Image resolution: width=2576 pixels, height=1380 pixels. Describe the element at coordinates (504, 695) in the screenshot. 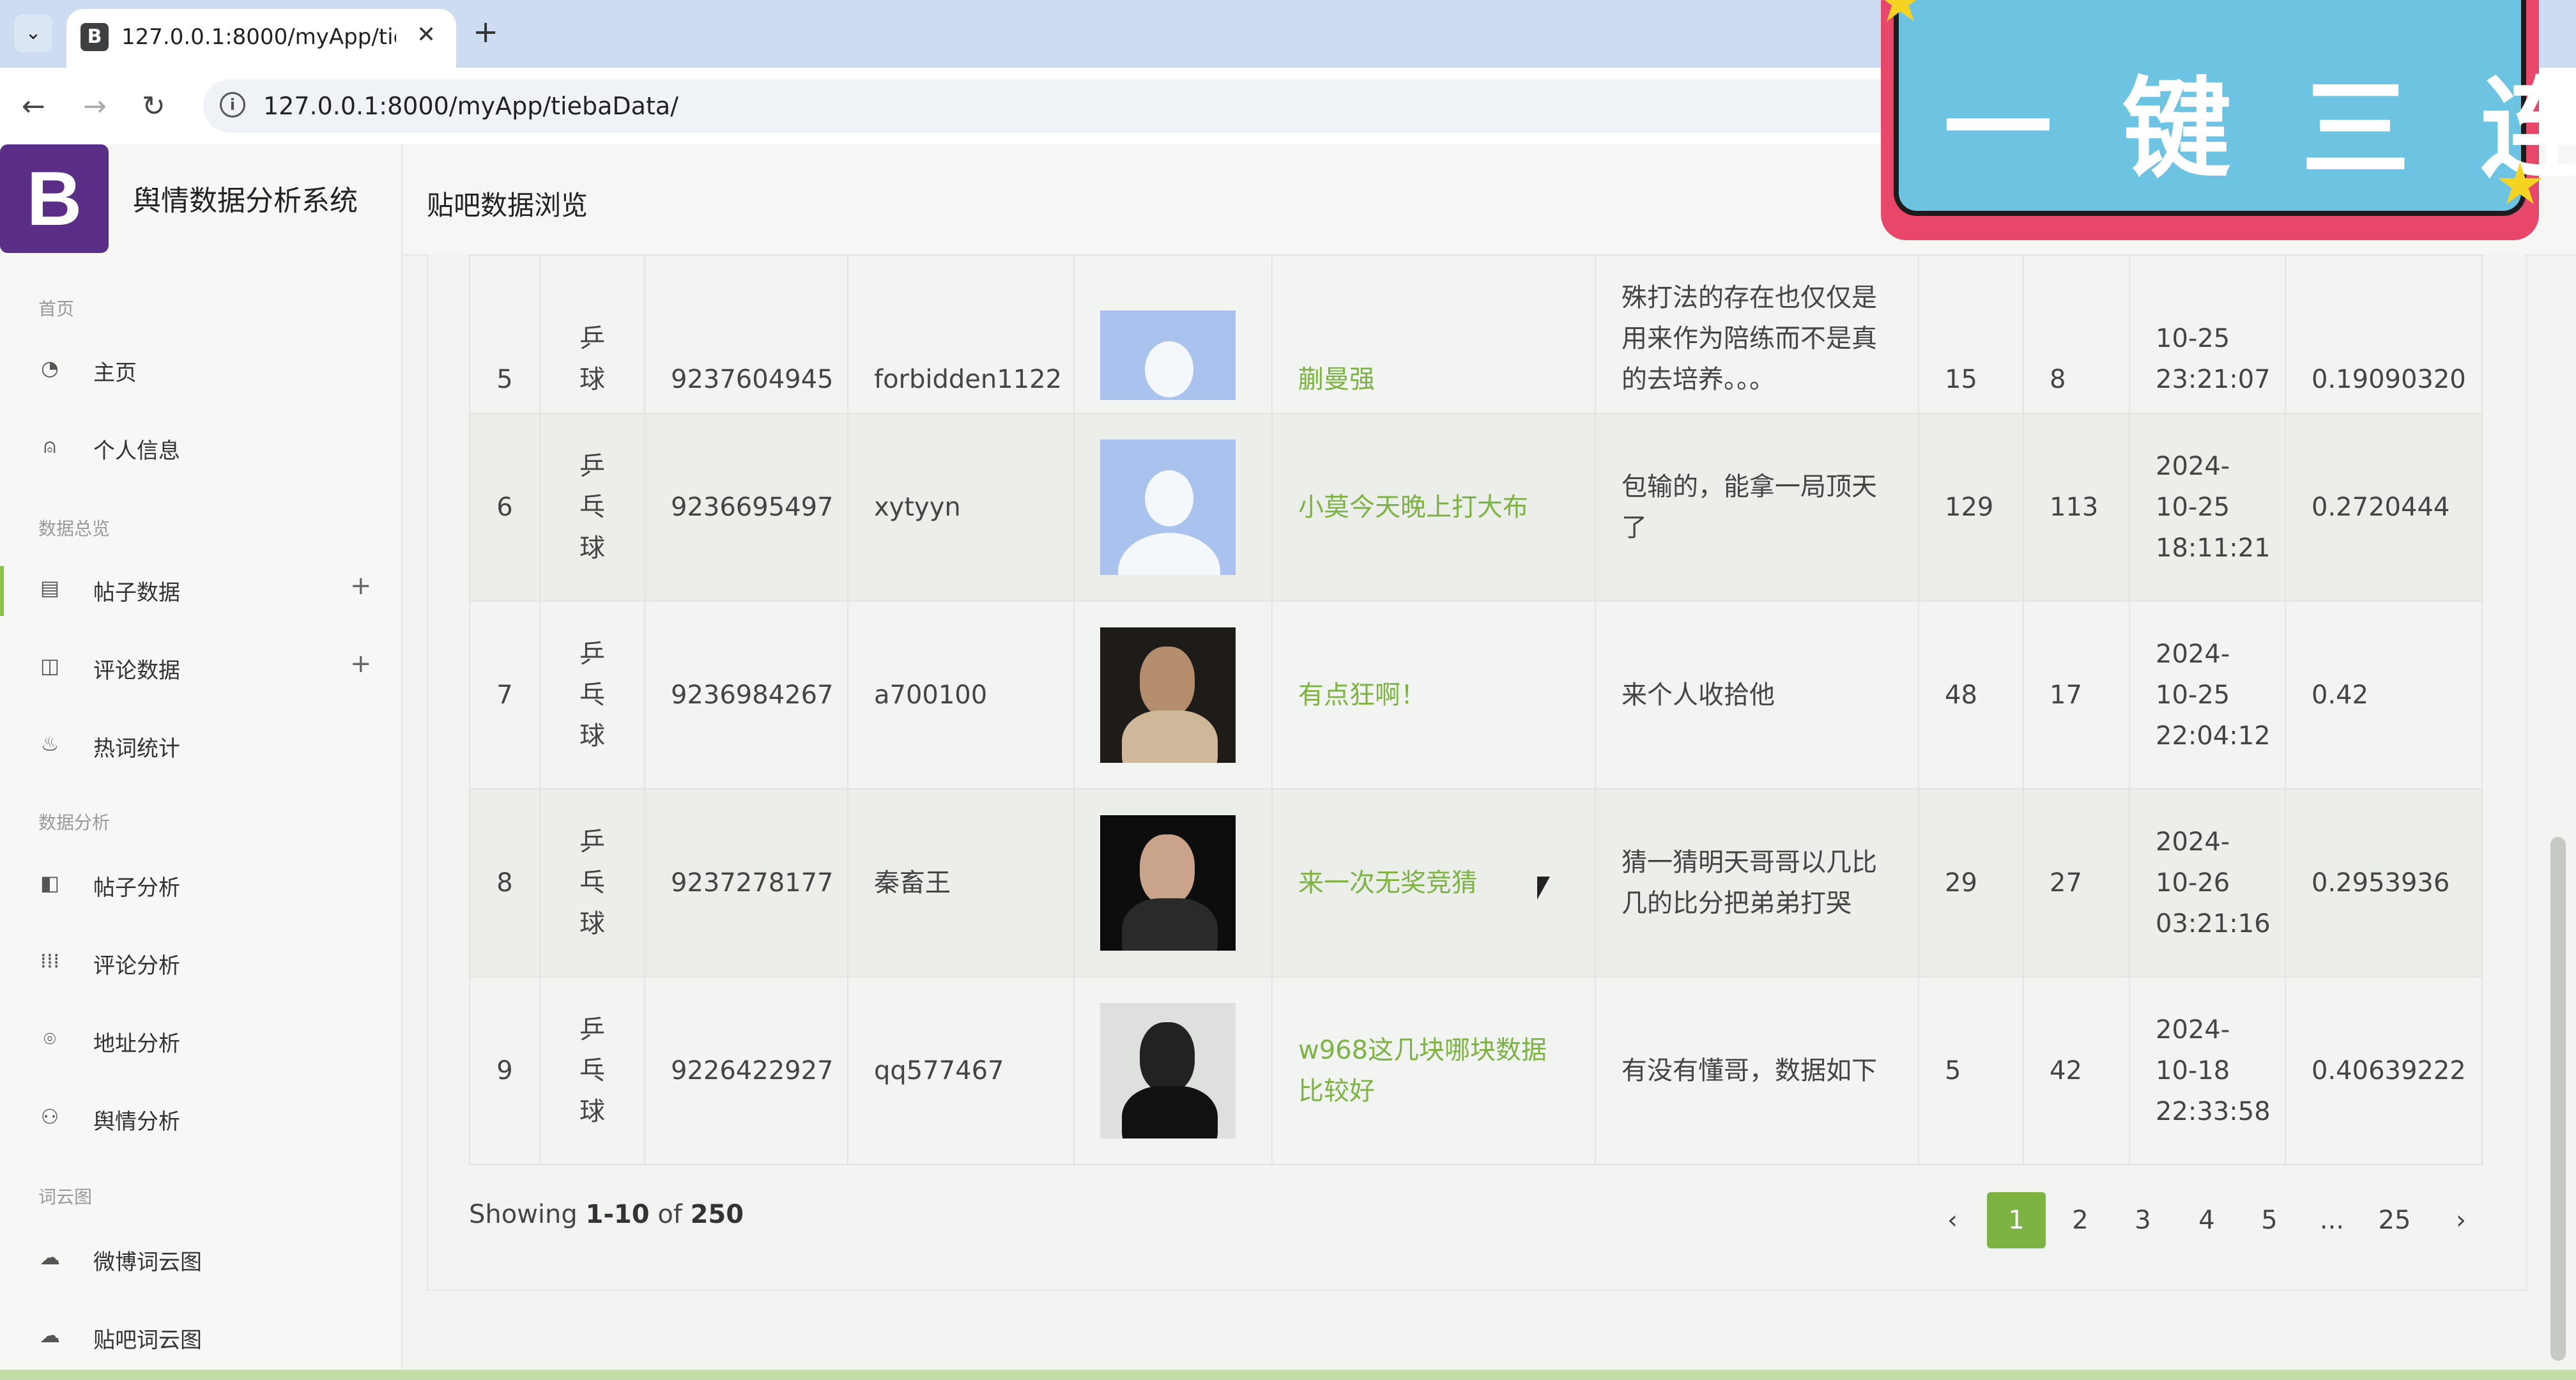

I see `cell-index: 7` at that location.